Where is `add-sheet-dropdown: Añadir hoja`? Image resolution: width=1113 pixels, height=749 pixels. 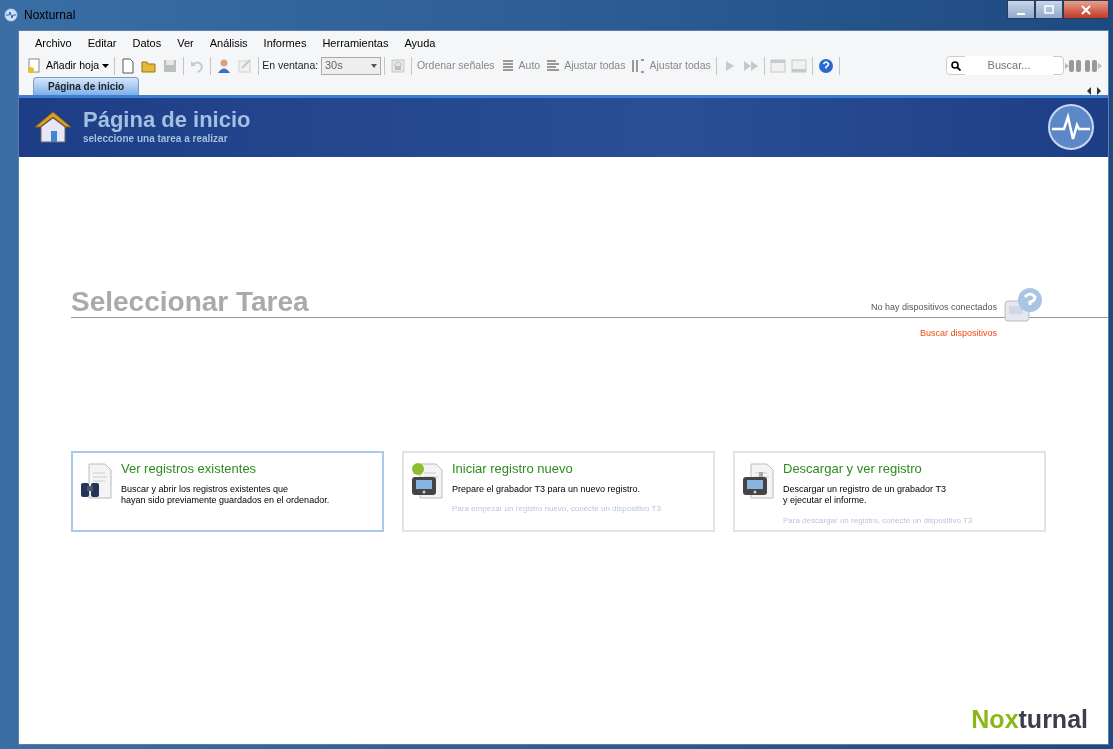
add-sheet-dropdown: Añadir hoja is located at coordinates (68, 65).